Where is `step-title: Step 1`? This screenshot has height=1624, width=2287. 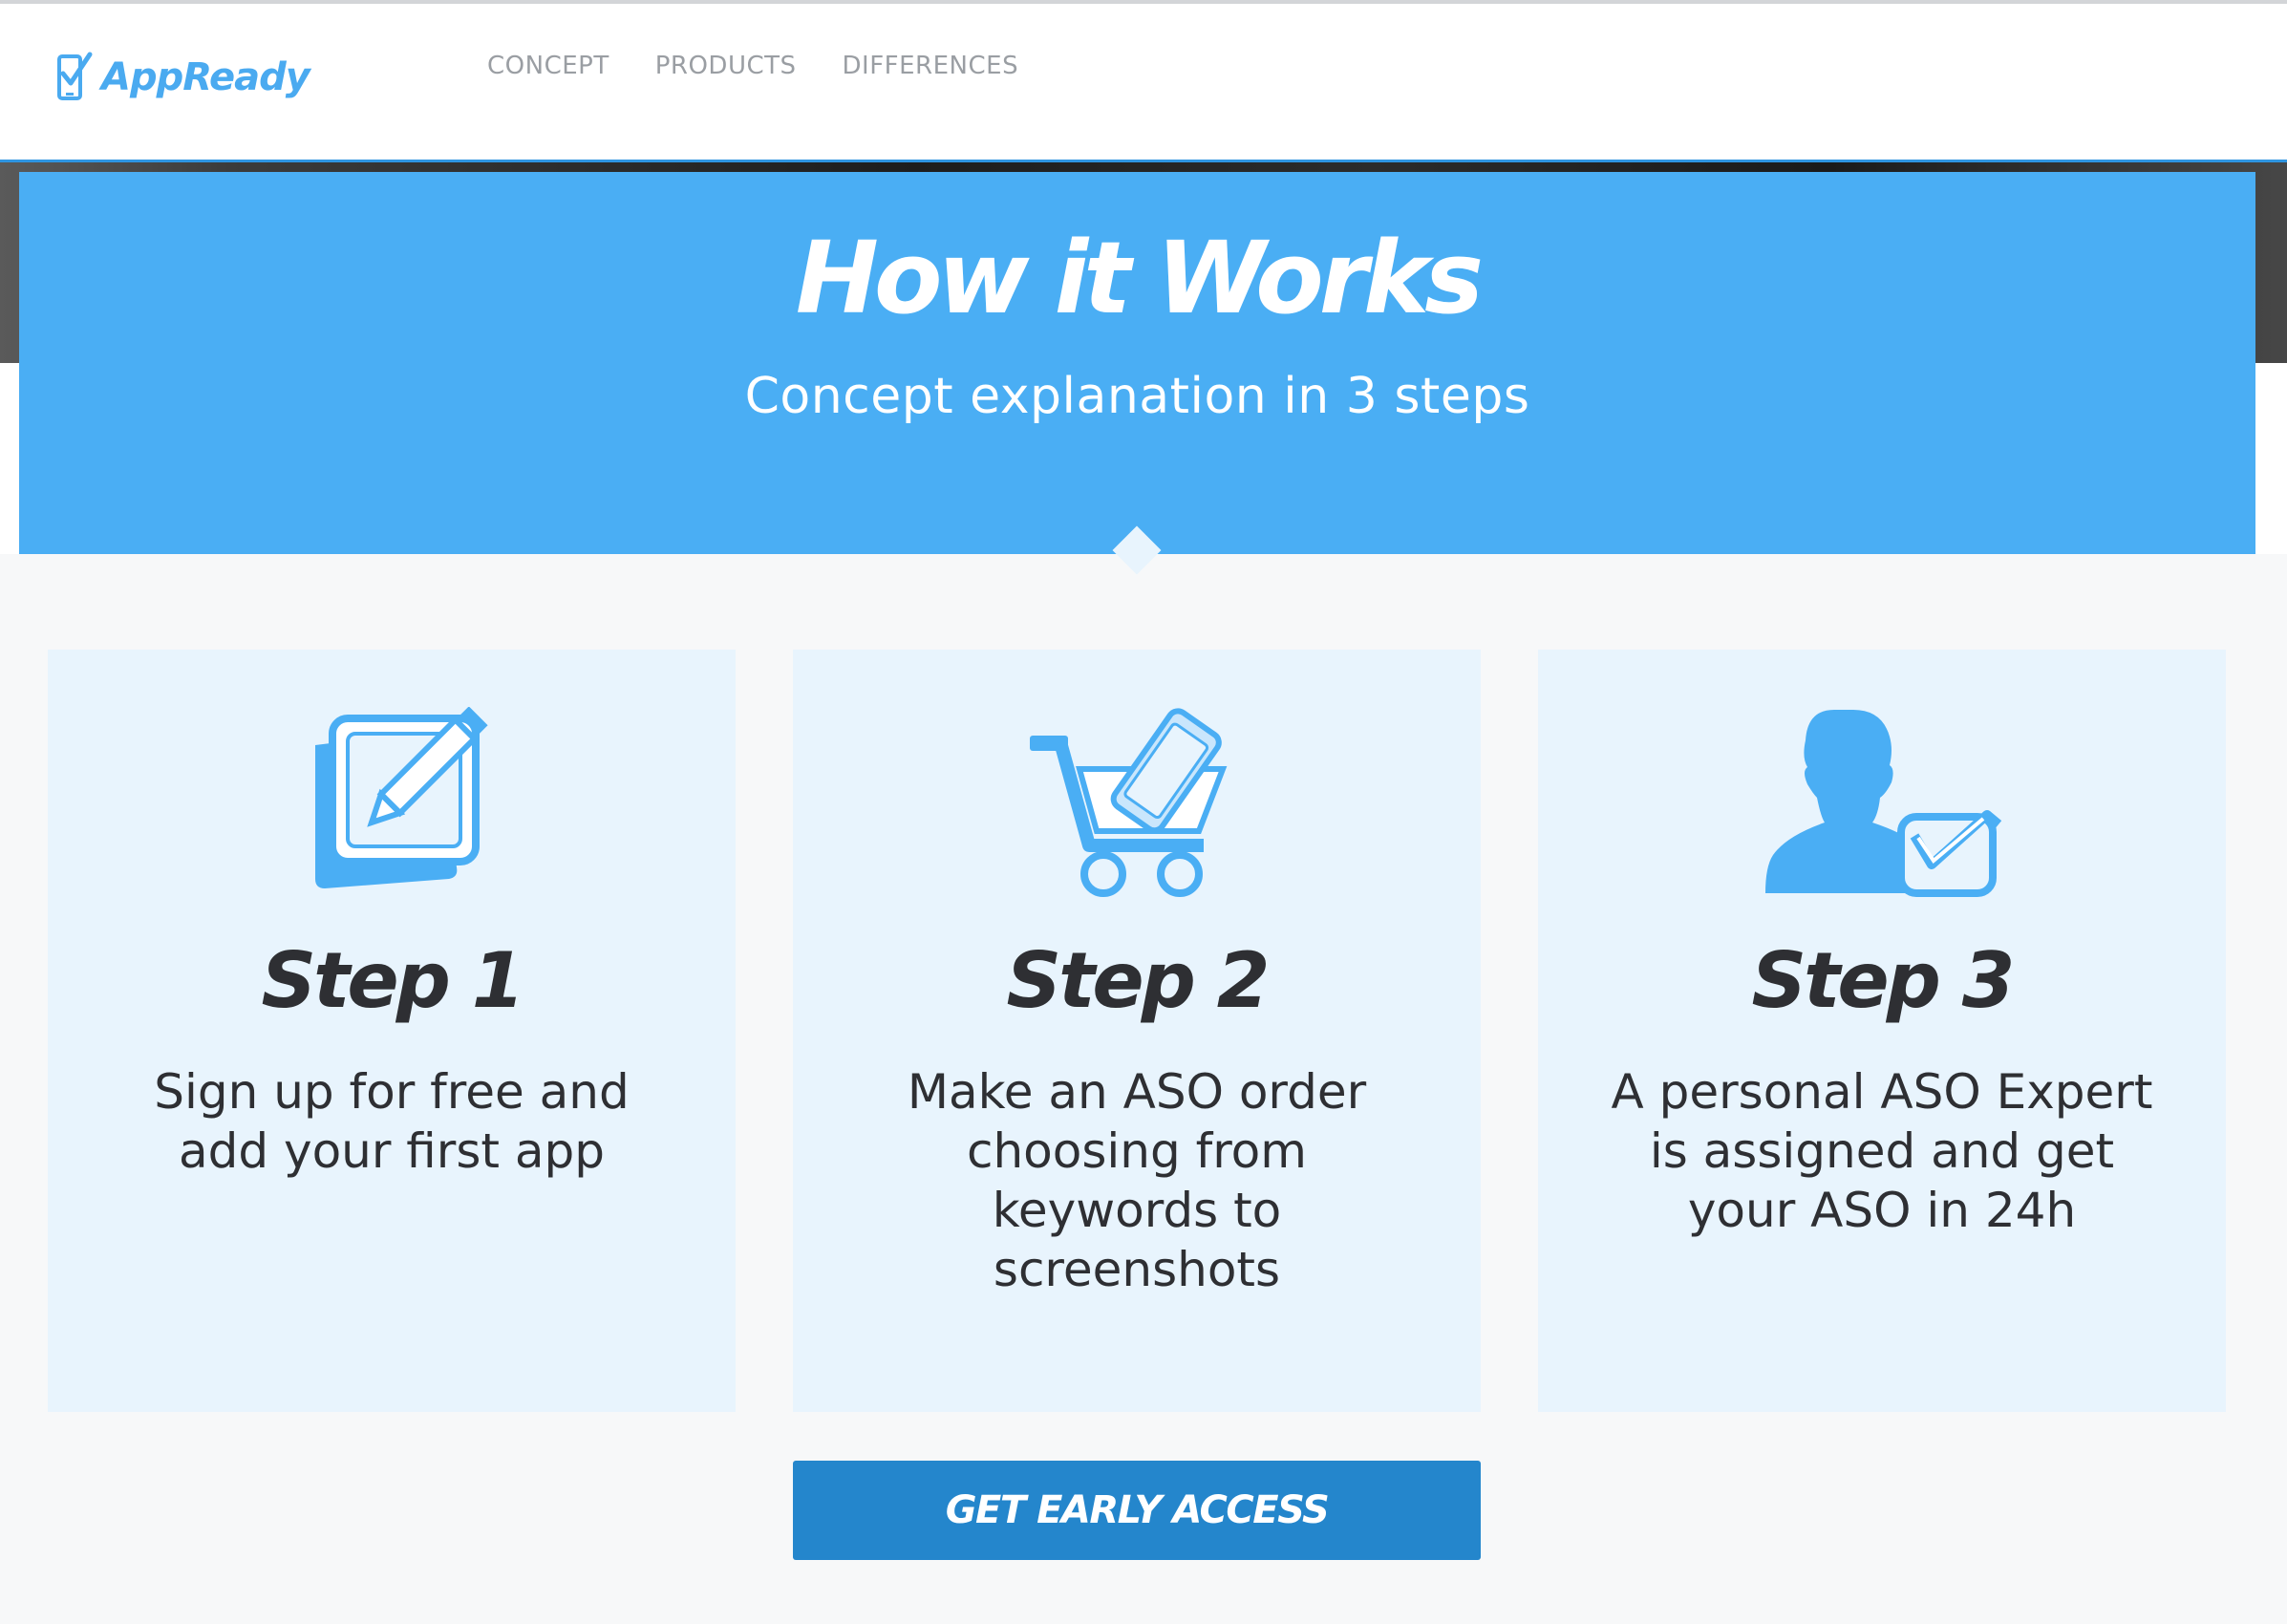 step-title: Step 1 is located at coordinates (393, 981).